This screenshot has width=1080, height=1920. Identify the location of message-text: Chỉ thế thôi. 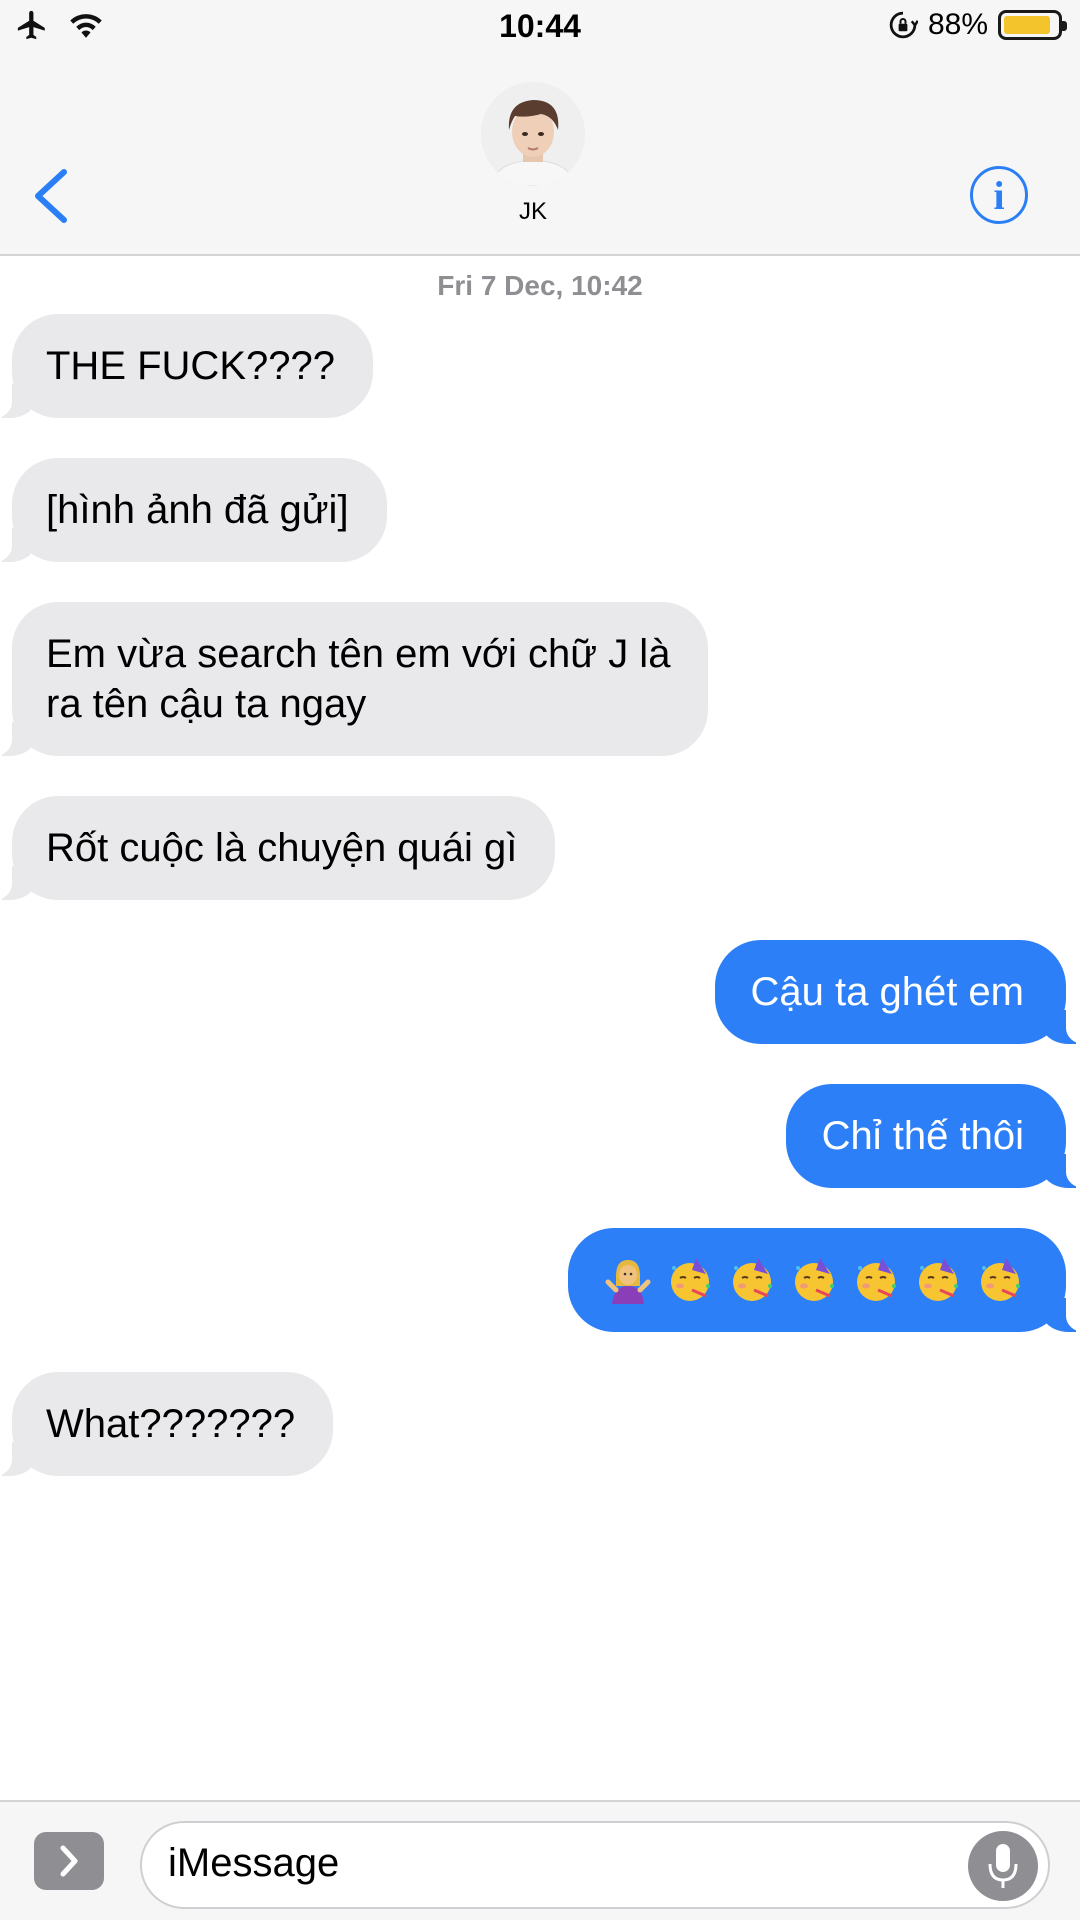
(922, 1136).